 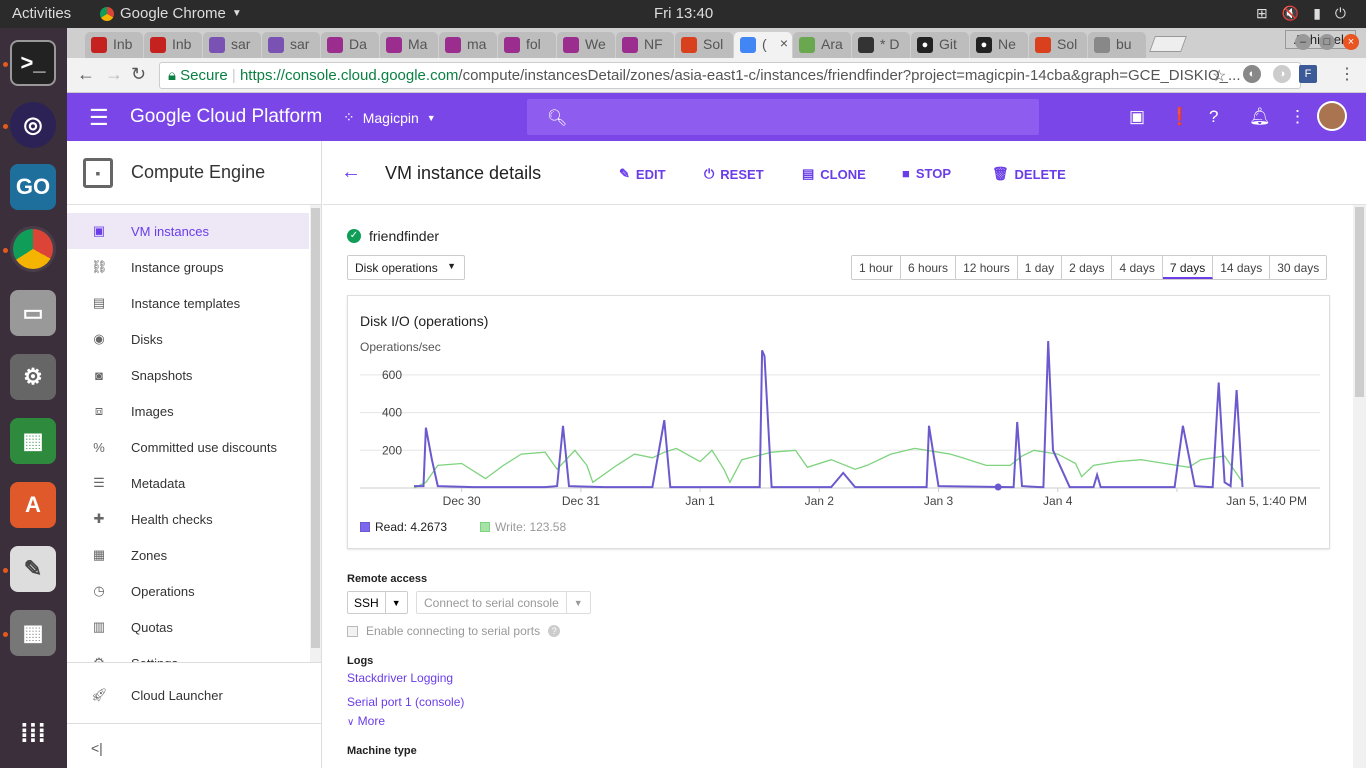 I want to click on close-tab-icon: ×, so click(x=784, y=43).